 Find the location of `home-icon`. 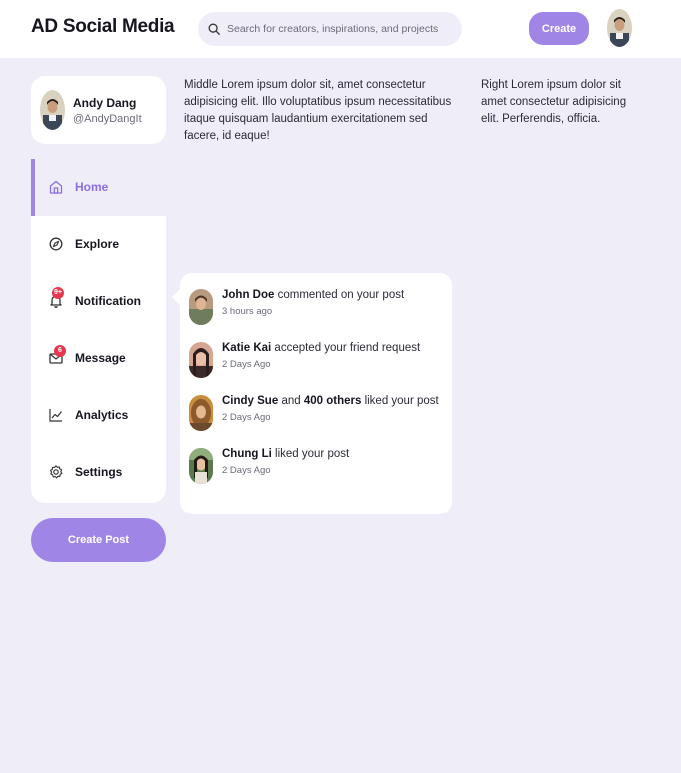

home-icon is located at coordinates (56, 187).